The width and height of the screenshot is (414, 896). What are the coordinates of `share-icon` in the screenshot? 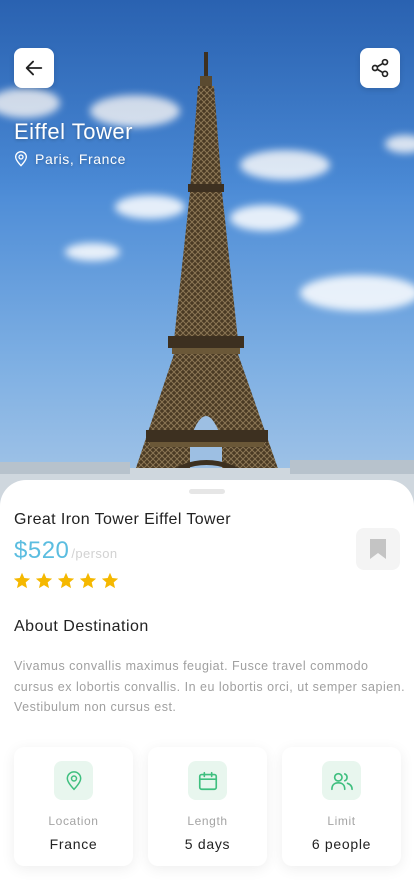 It's located at (380, 68).